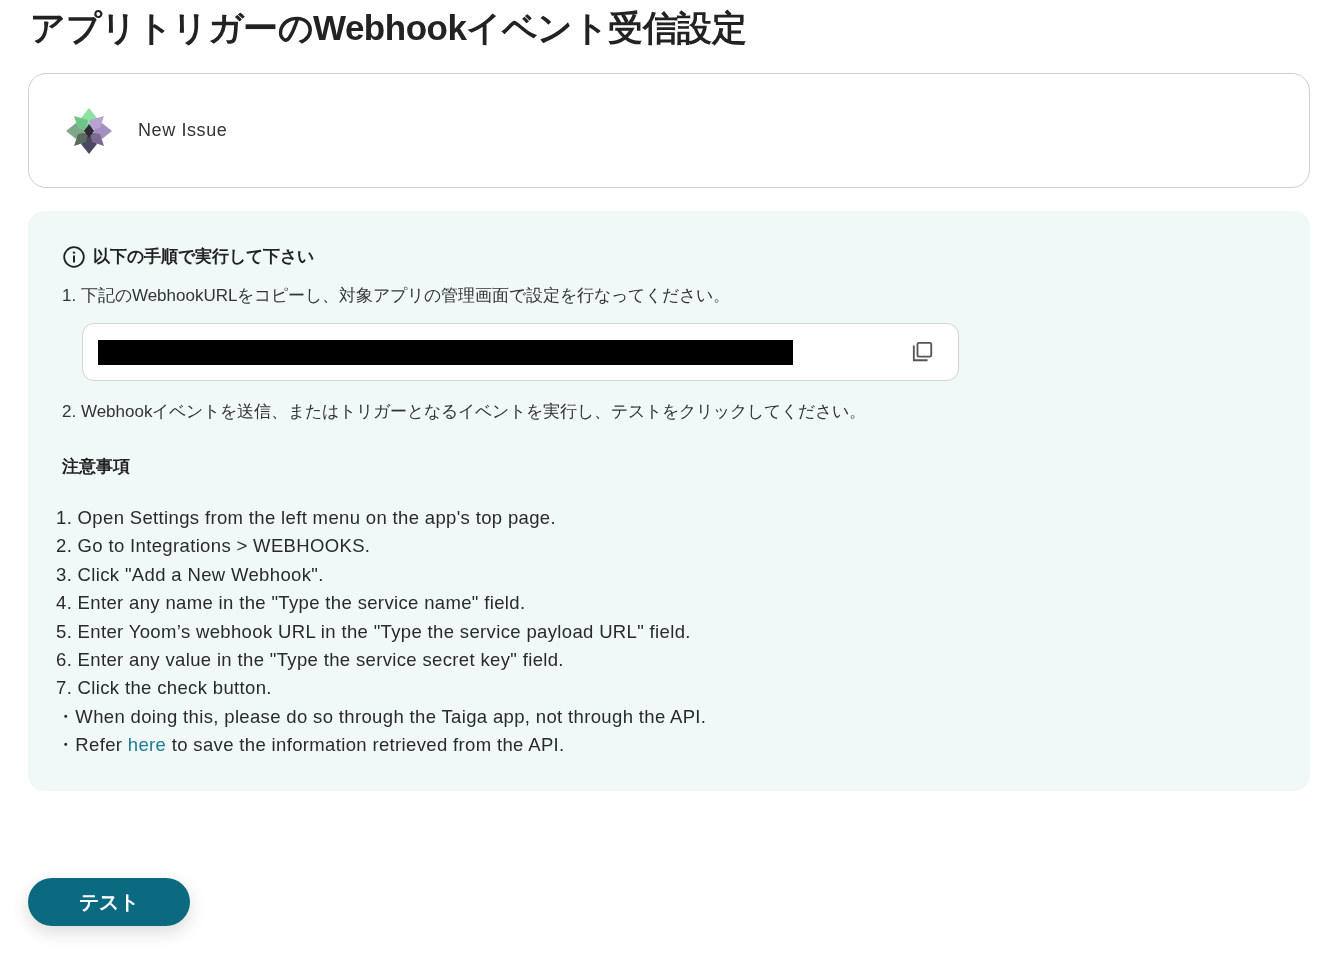 The image size is (1332, 958). I want to click on note-line: 4. Enter any name in the "Type the service name" field., so click(291, 603).